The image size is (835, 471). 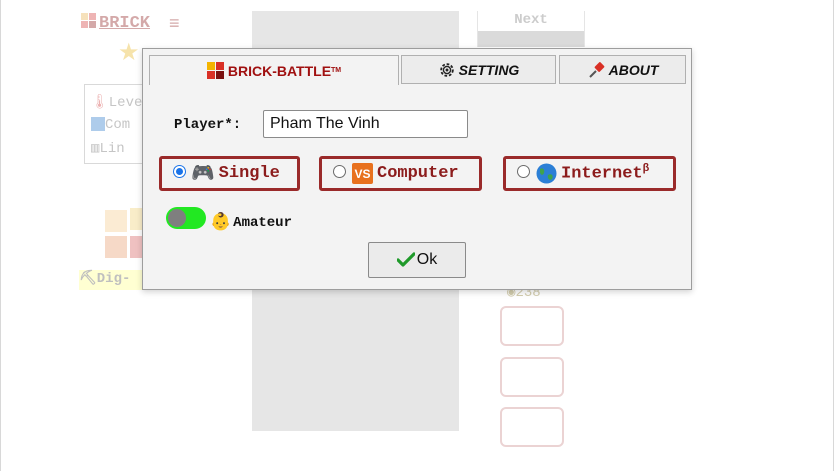 What do you see at coordinates (405, 259) in the screenshot?
I see `checkmark-icon` at bounding box center [405, 259].